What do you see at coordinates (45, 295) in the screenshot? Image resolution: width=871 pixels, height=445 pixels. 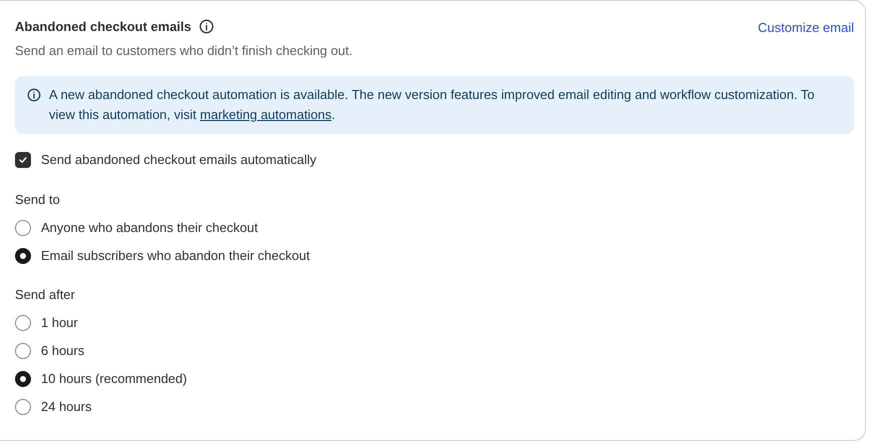 I see `group-heading: Send after` at bounding box center [45, 295].